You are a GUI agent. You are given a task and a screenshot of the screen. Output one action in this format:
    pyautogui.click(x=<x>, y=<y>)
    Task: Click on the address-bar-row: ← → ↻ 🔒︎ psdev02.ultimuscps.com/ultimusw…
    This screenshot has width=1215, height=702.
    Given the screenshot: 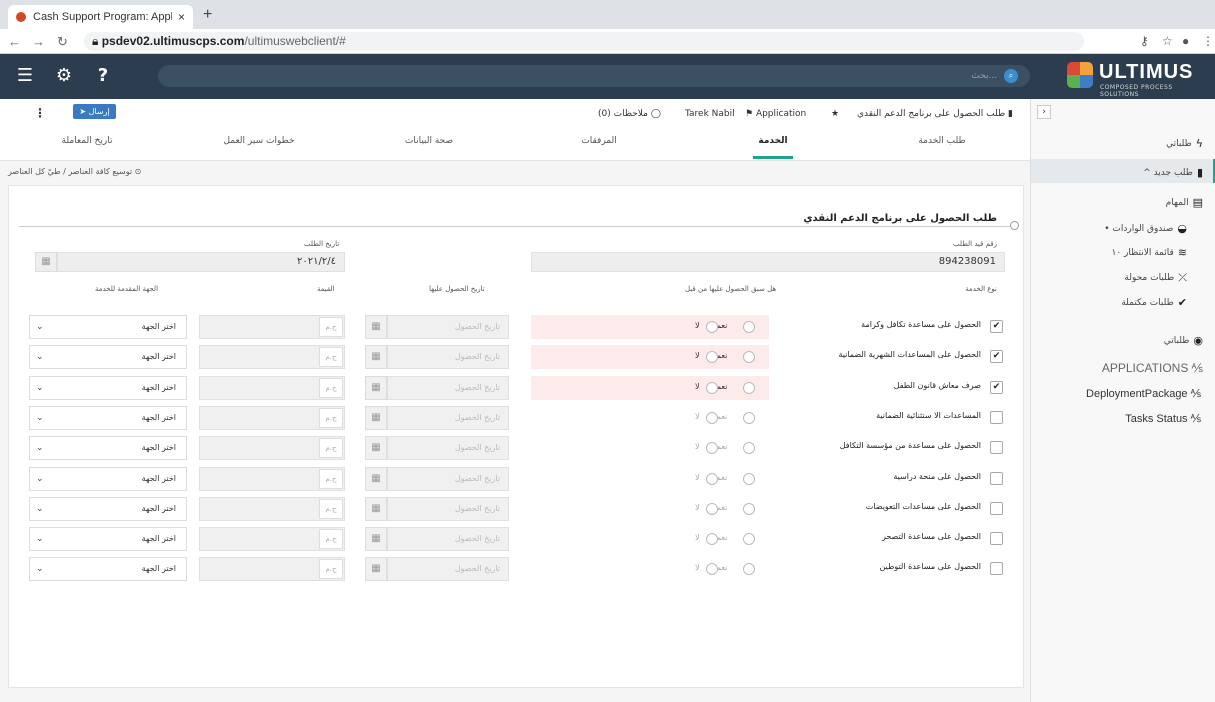 What is the action you would take?
    pyautogui.click(x=607, y=41)
    